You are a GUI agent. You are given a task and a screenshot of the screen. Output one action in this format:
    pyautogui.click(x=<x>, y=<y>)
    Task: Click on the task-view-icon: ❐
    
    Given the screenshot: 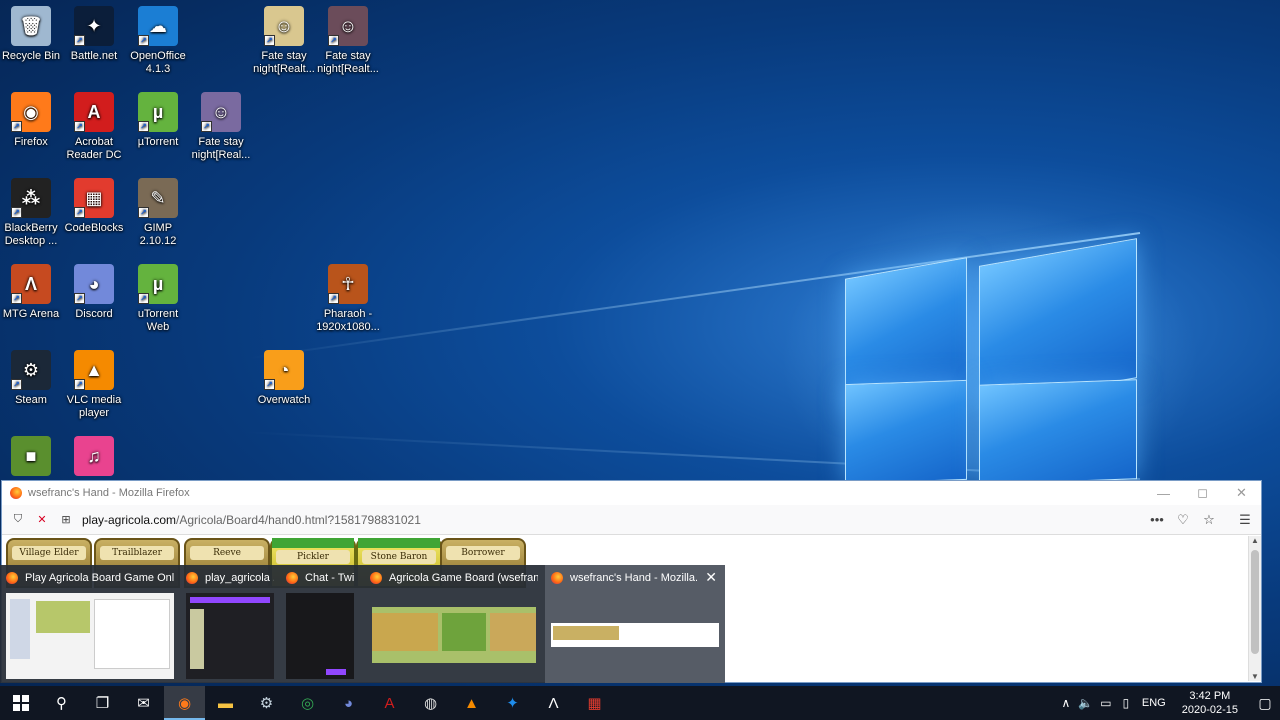 What is the action you would take?
    pyautogui.click(x=102, y=703)
    